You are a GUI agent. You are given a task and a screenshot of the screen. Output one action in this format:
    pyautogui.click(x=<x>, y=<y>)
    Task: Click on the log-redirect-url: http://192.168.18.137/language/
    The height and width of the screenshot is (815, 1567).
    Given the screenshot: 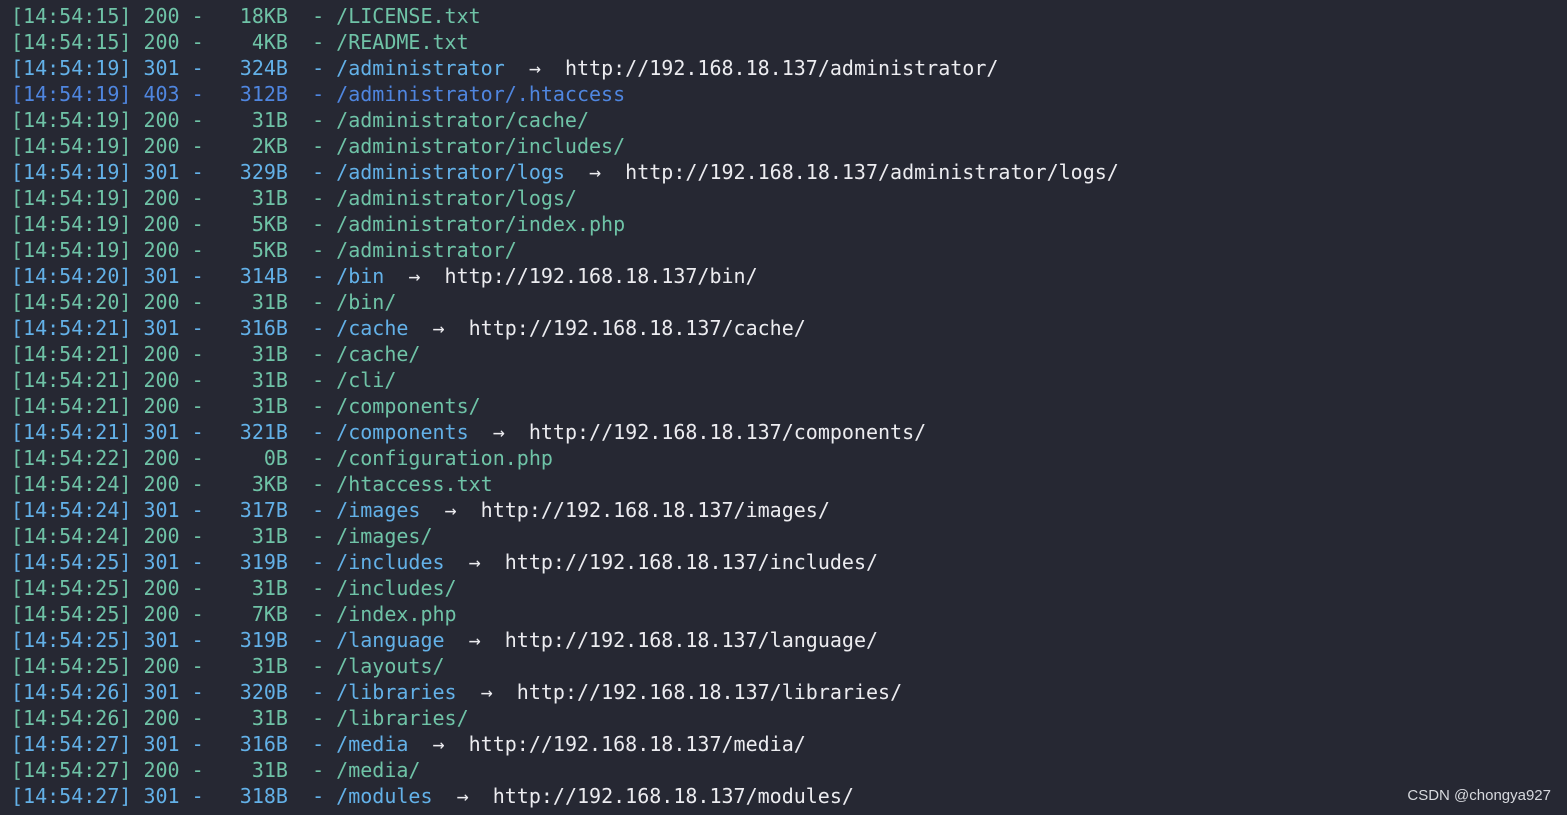 What is the action you would take?
    pyautogui.click(x=691, y=640)
    